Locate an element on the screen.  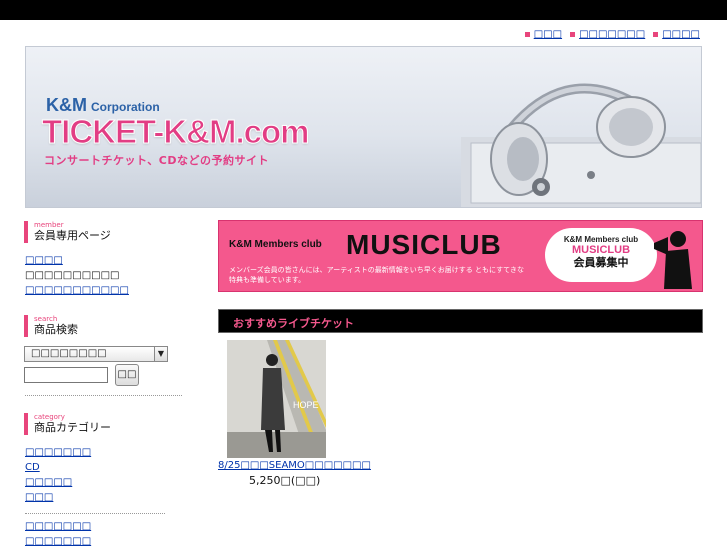
section-title-ja: 商品カテゴリー is located at coordinates (72, 427).